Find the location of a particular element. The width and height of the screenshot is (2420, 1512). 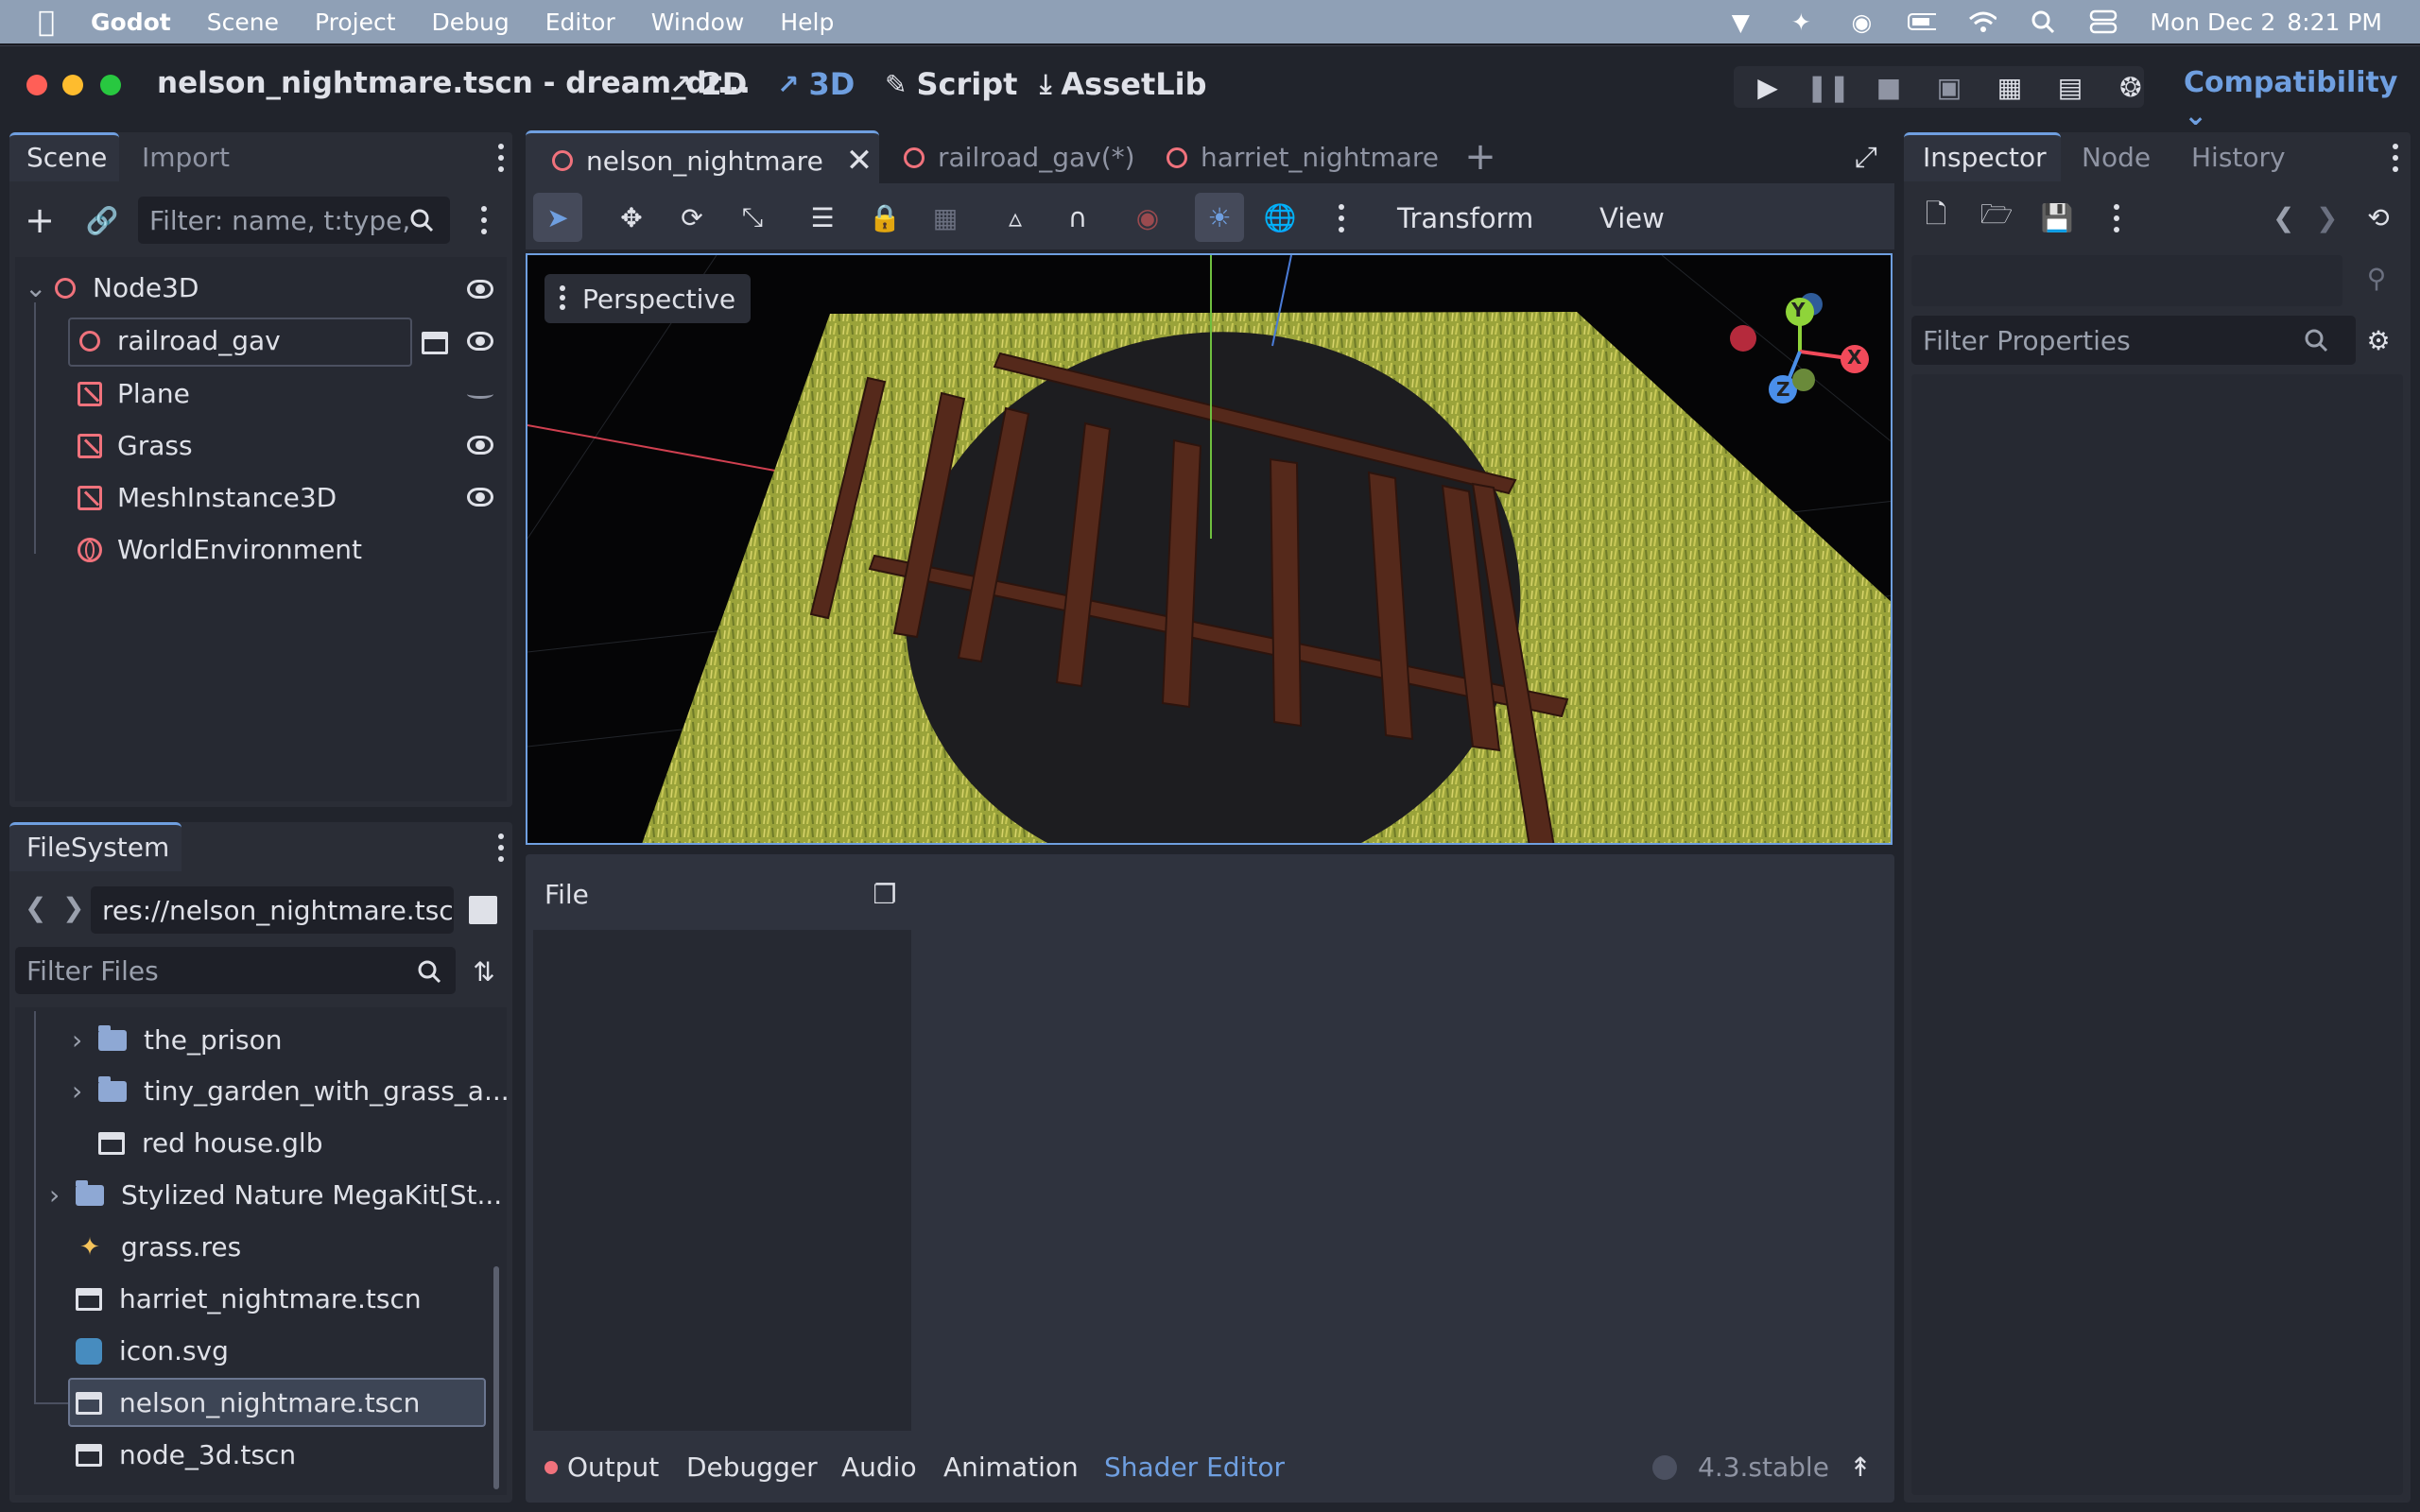

toggle-file-list-icon: ❐ is located at coordinates (885, 894).